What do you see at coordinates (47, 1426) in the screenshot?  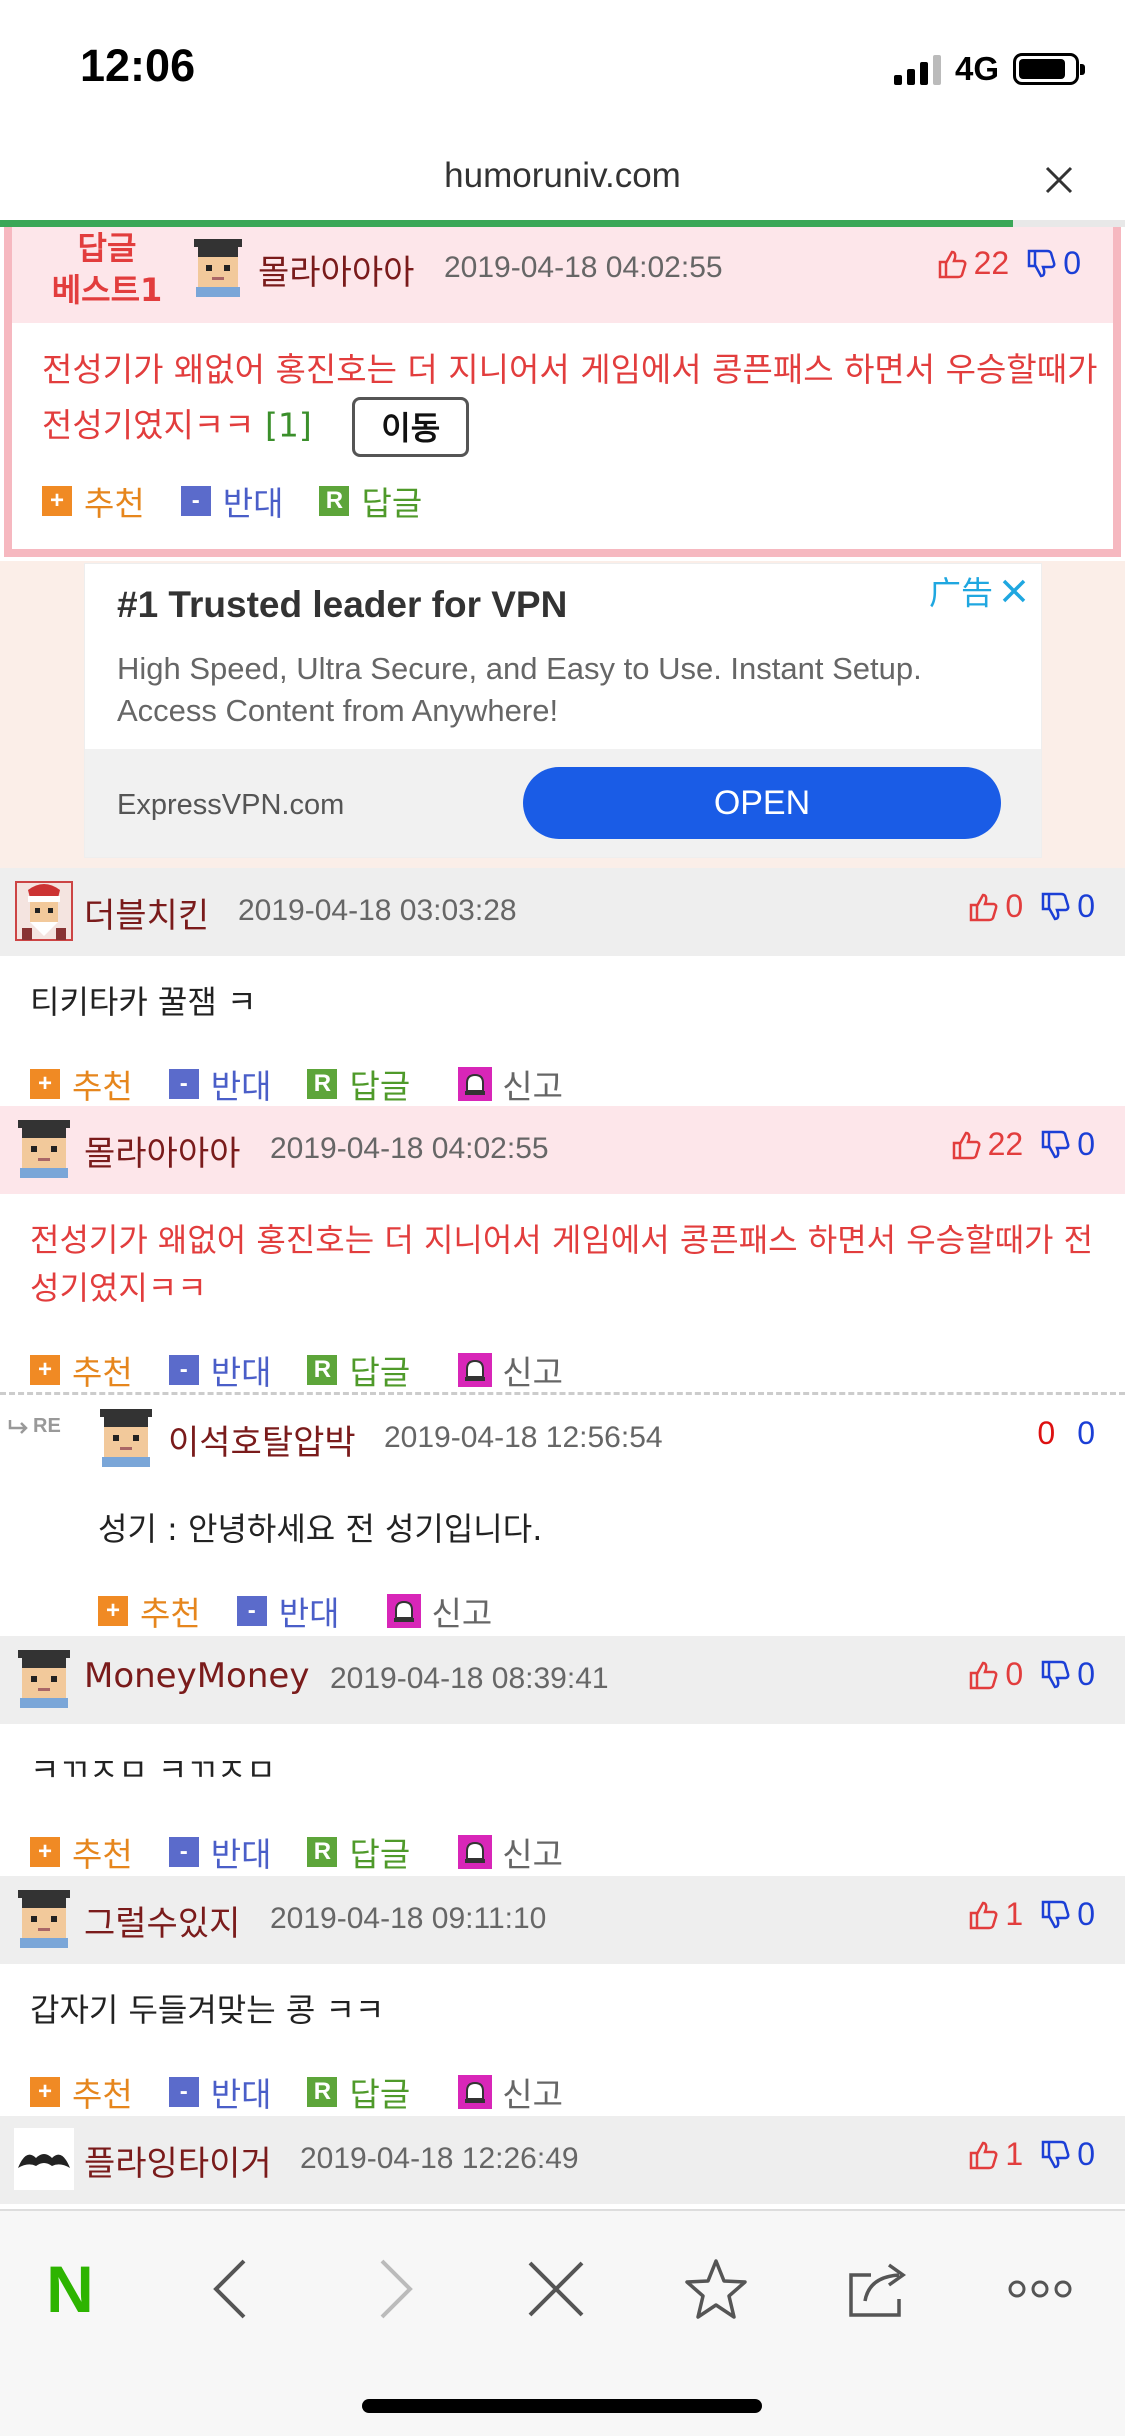 I see `re-label: RE` at bounding box center [47, 1426].